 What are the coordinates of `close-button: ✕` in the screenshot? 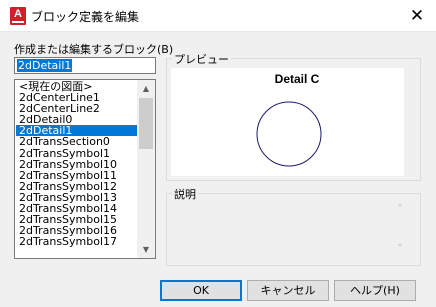 It's located at (417, 16).